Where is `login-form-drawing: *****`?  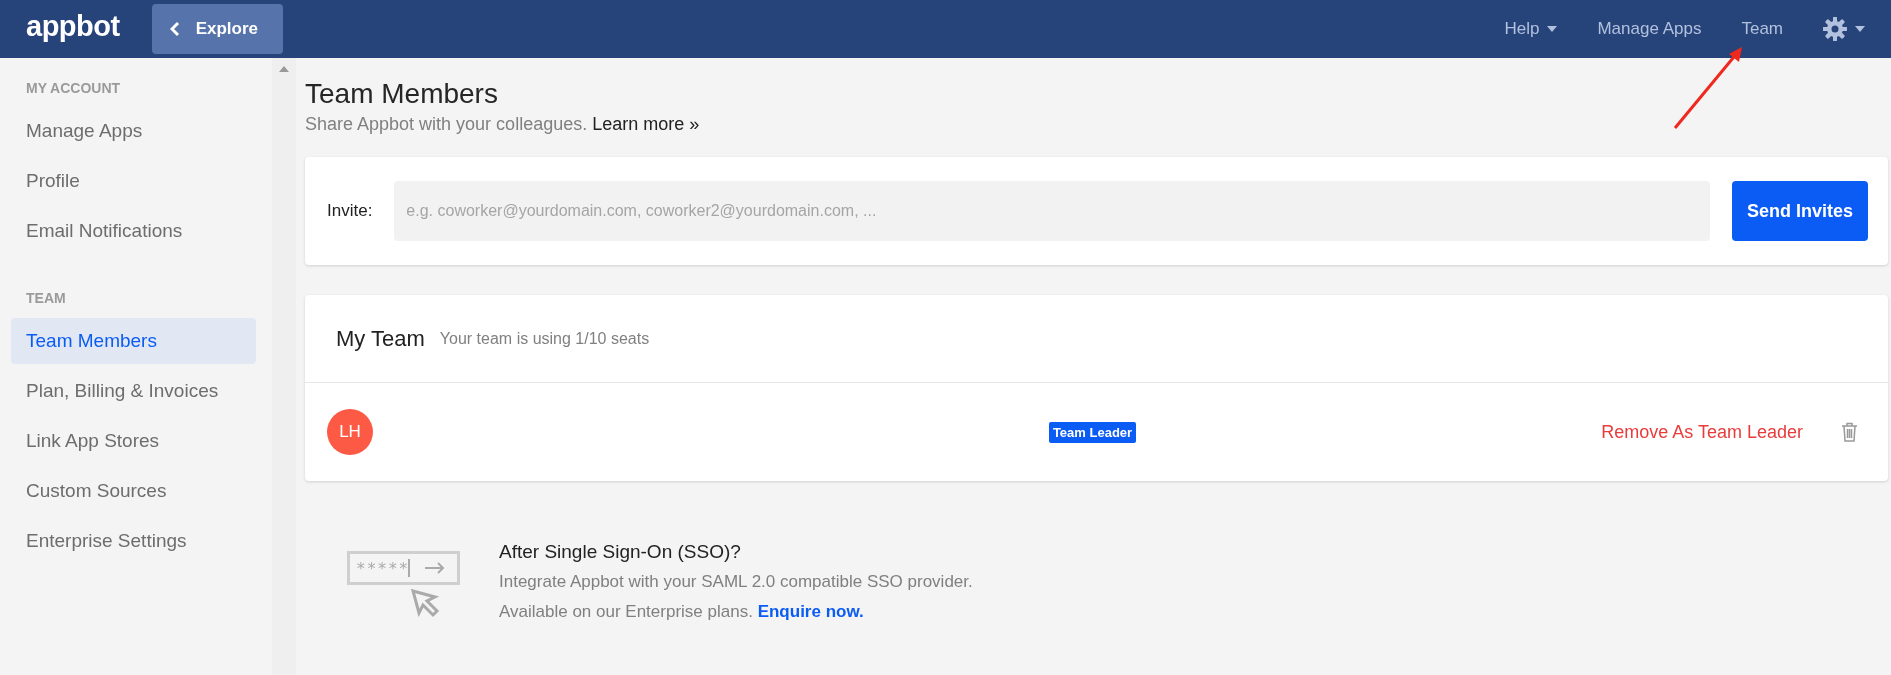 login-form-drawing: ***** is located at coordinates (400, 580).